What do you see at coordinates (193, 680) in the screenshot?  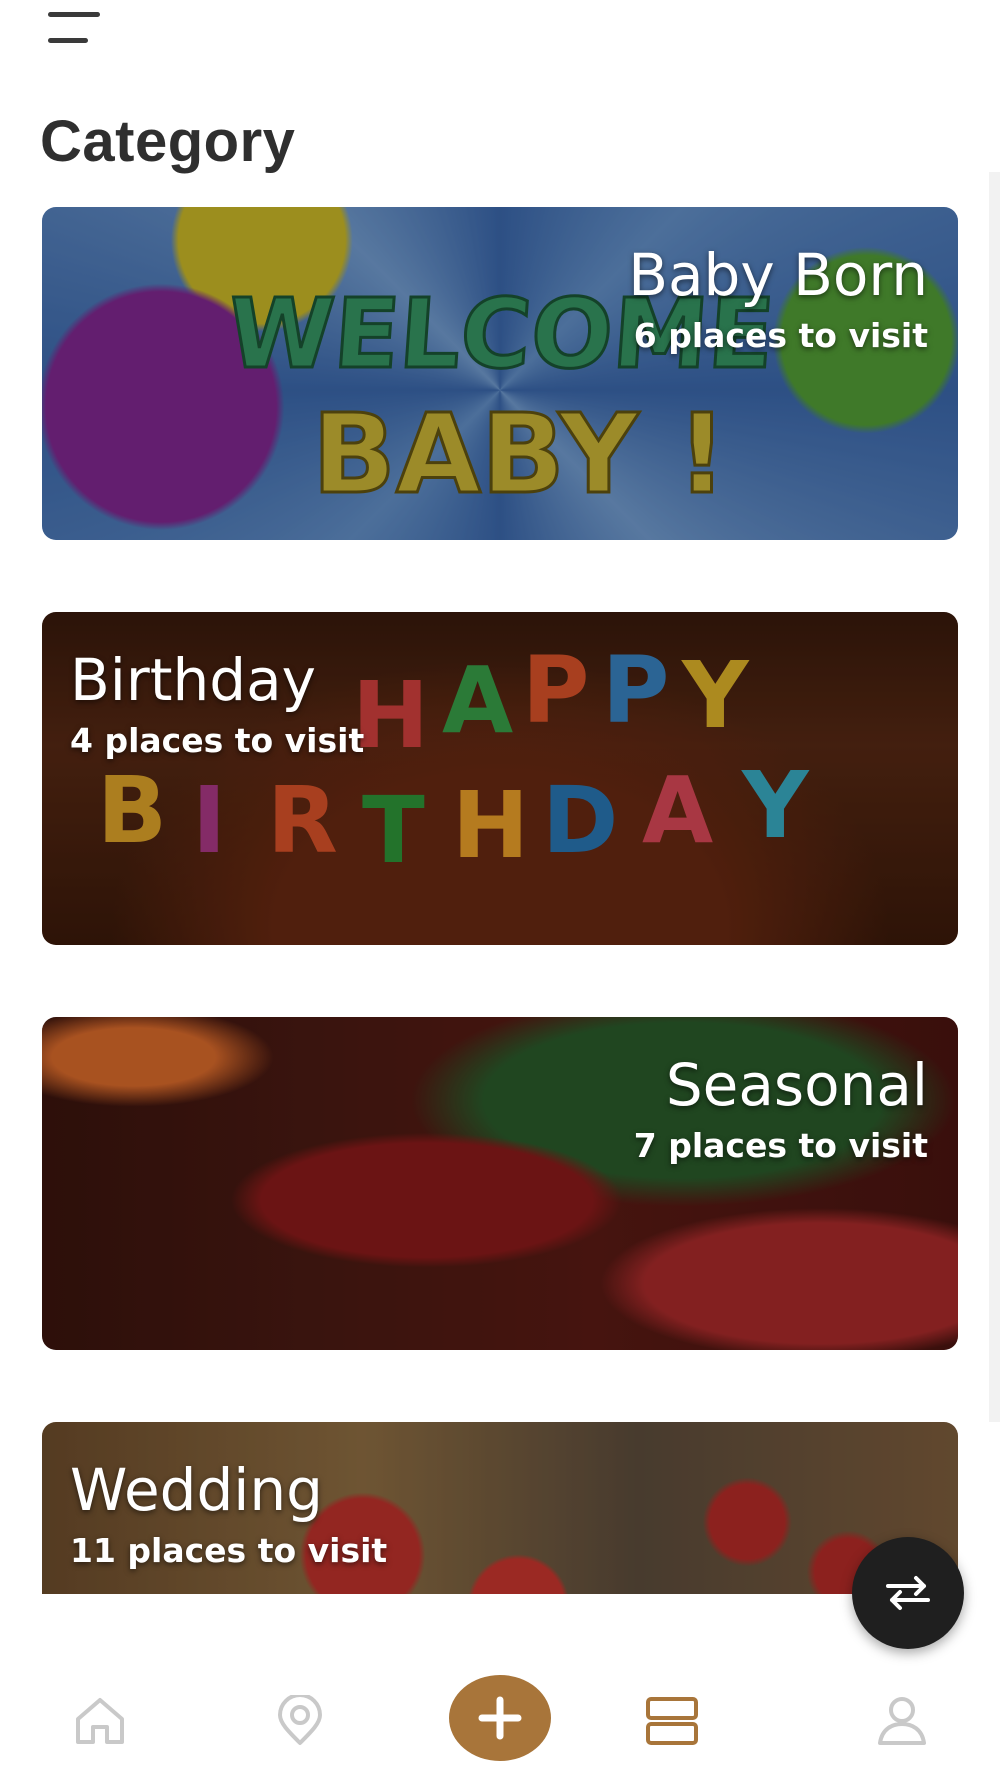 I see `category-name: Birthday` at bounding box center [193, 680].